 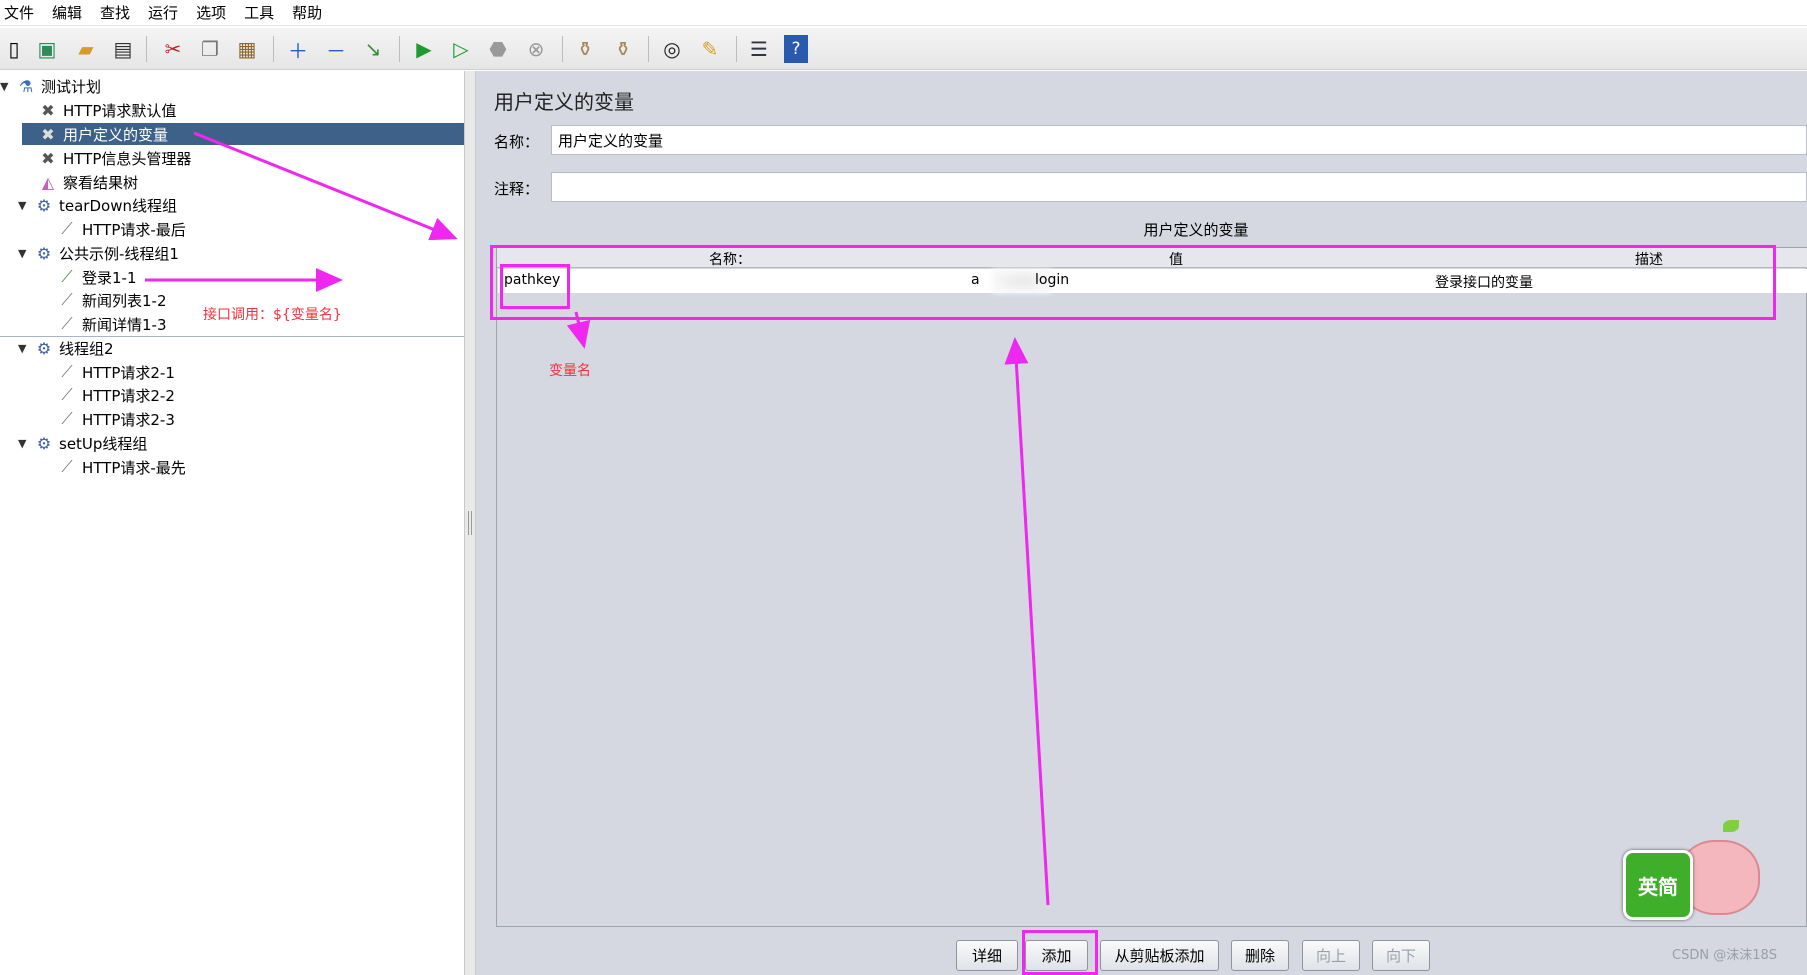 I want to click on tree-item-label: HTTP请求2-2, so click(x=128, y=395).